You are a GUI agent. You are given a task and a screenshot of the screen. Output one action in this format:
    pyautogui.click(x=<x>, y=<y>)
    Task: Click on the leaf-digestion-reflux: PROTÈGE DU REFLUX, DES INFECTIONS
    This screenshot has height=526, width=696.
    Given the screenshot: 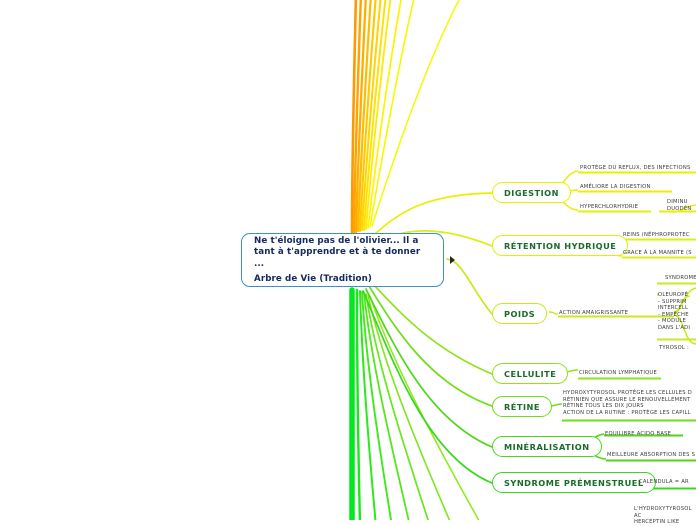 What is the action you would take?
    pyautogui.click(x=635, y=168)
    